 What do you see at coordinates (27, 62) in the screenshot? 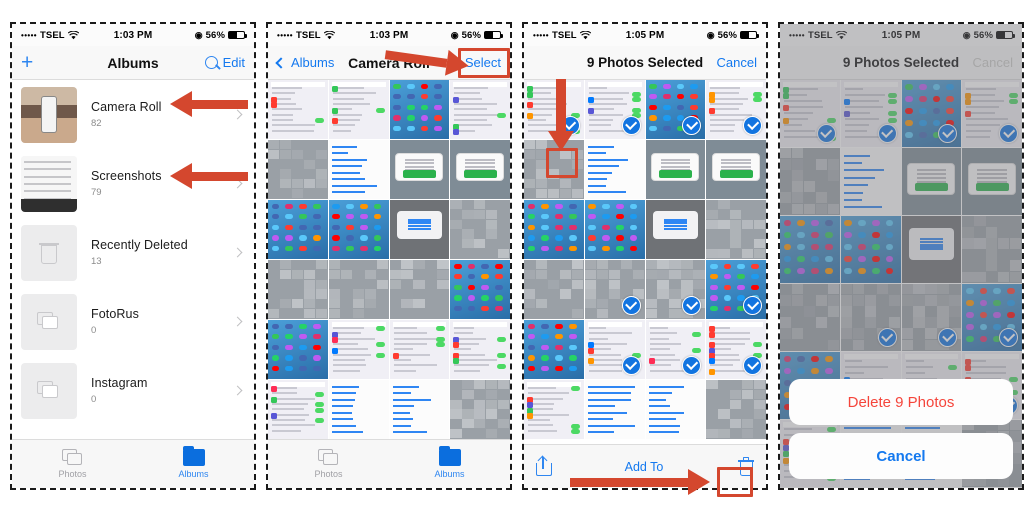
I see `plus-icon: +` at bounding box center [27, 62].